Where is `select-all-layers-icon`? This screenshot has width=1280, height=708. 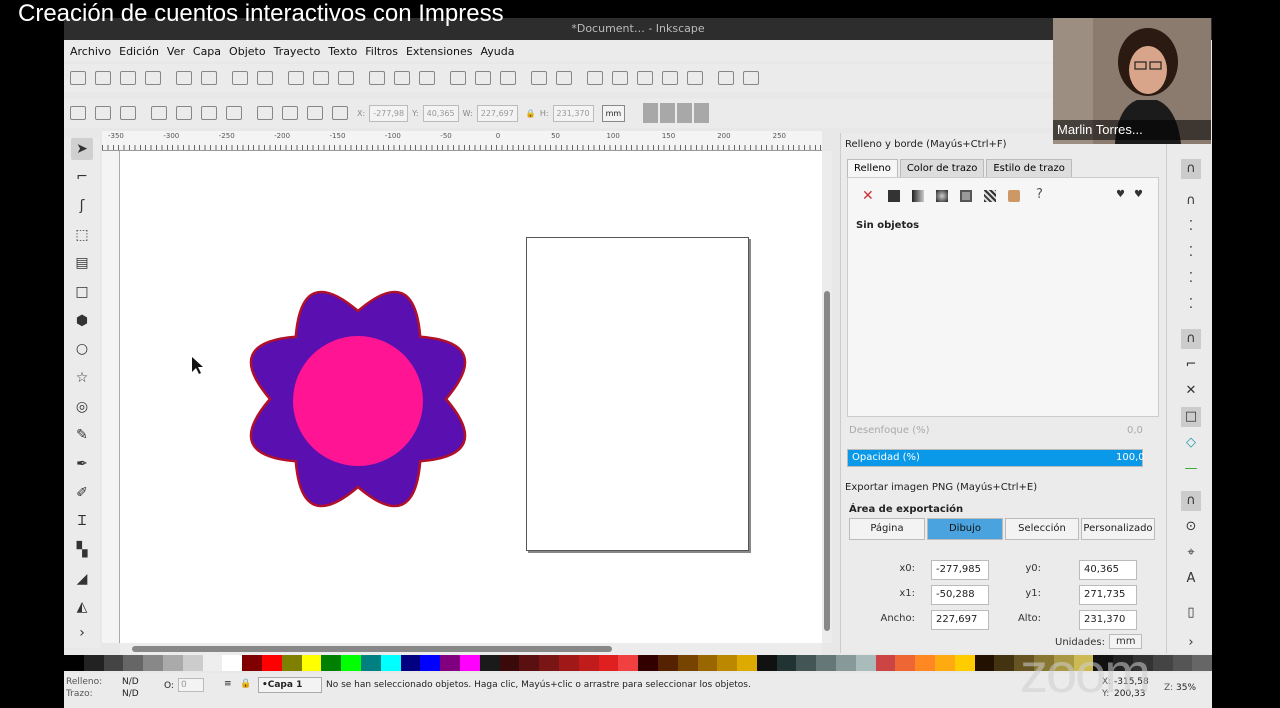 select-all-layers-icon is located at coordinates (103, 113).